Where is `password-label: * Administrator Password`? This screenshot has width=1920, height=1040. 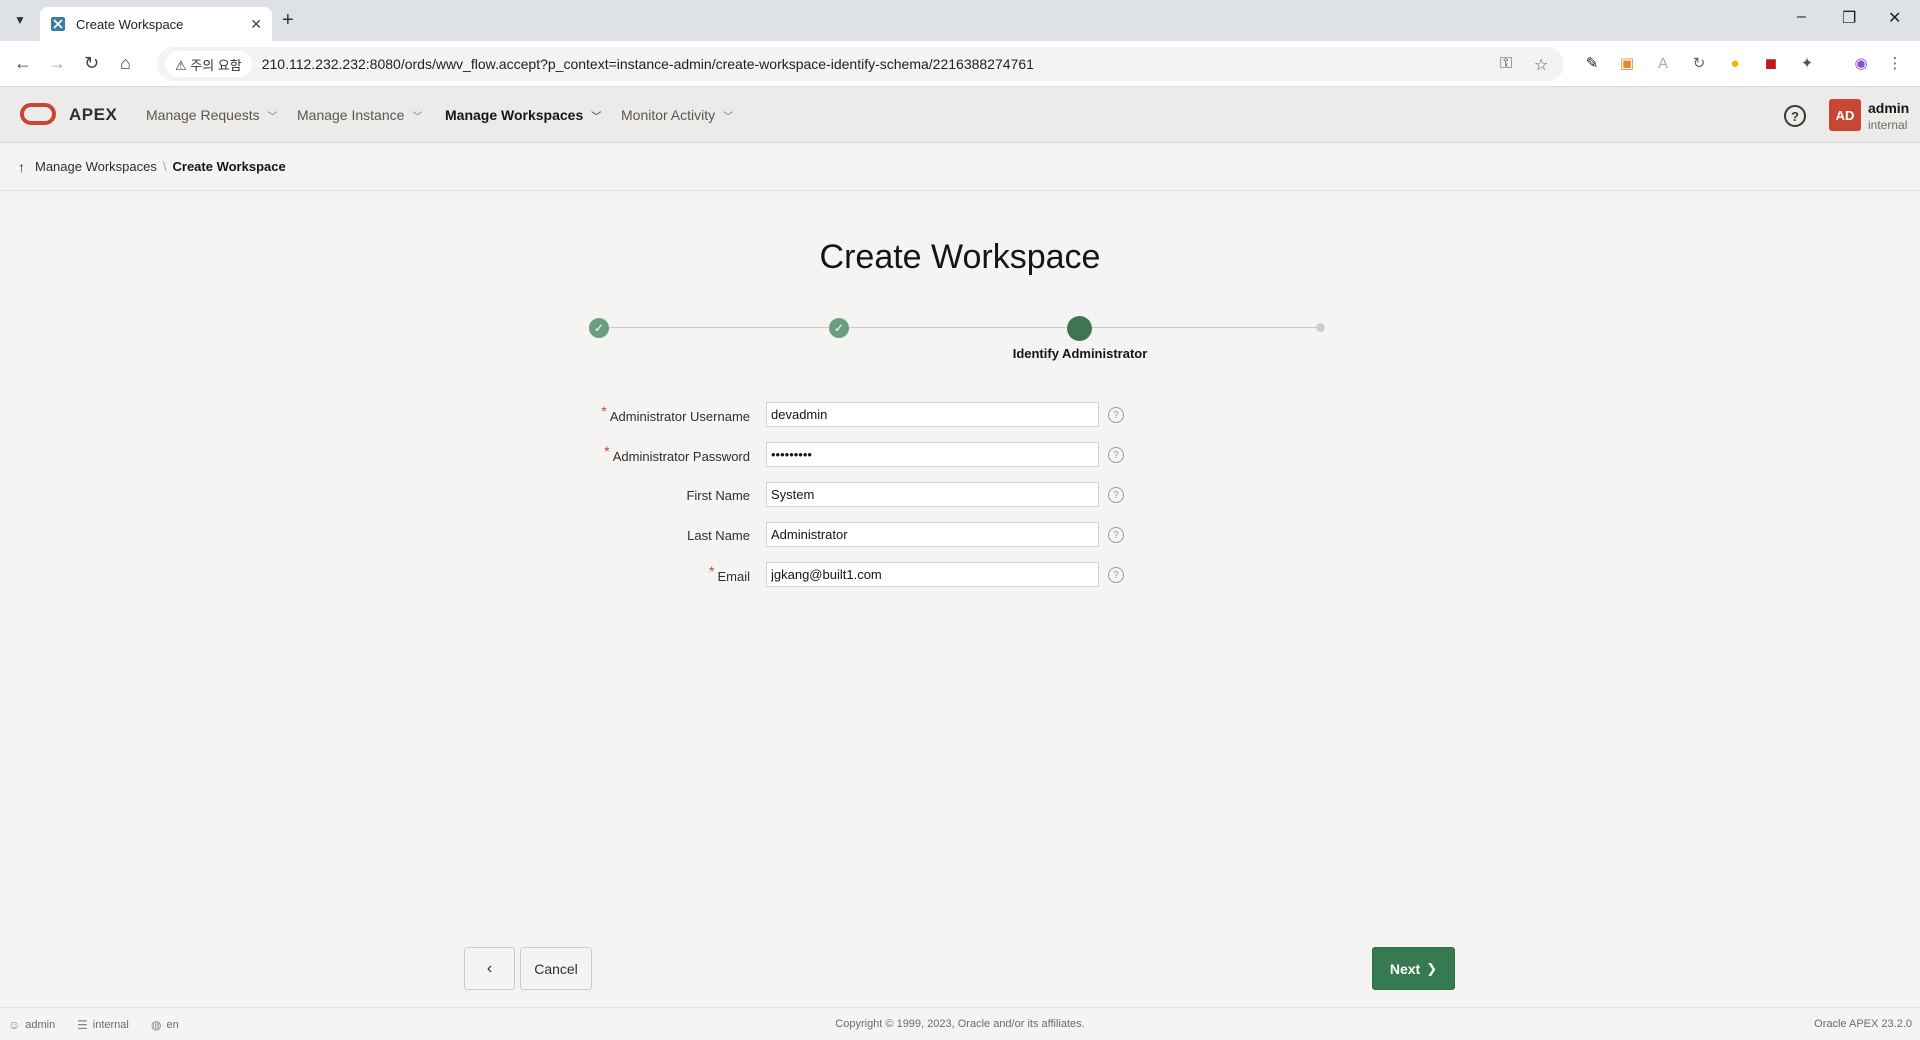
password-label: * Administrator Password is located at coordinates (677, 453).